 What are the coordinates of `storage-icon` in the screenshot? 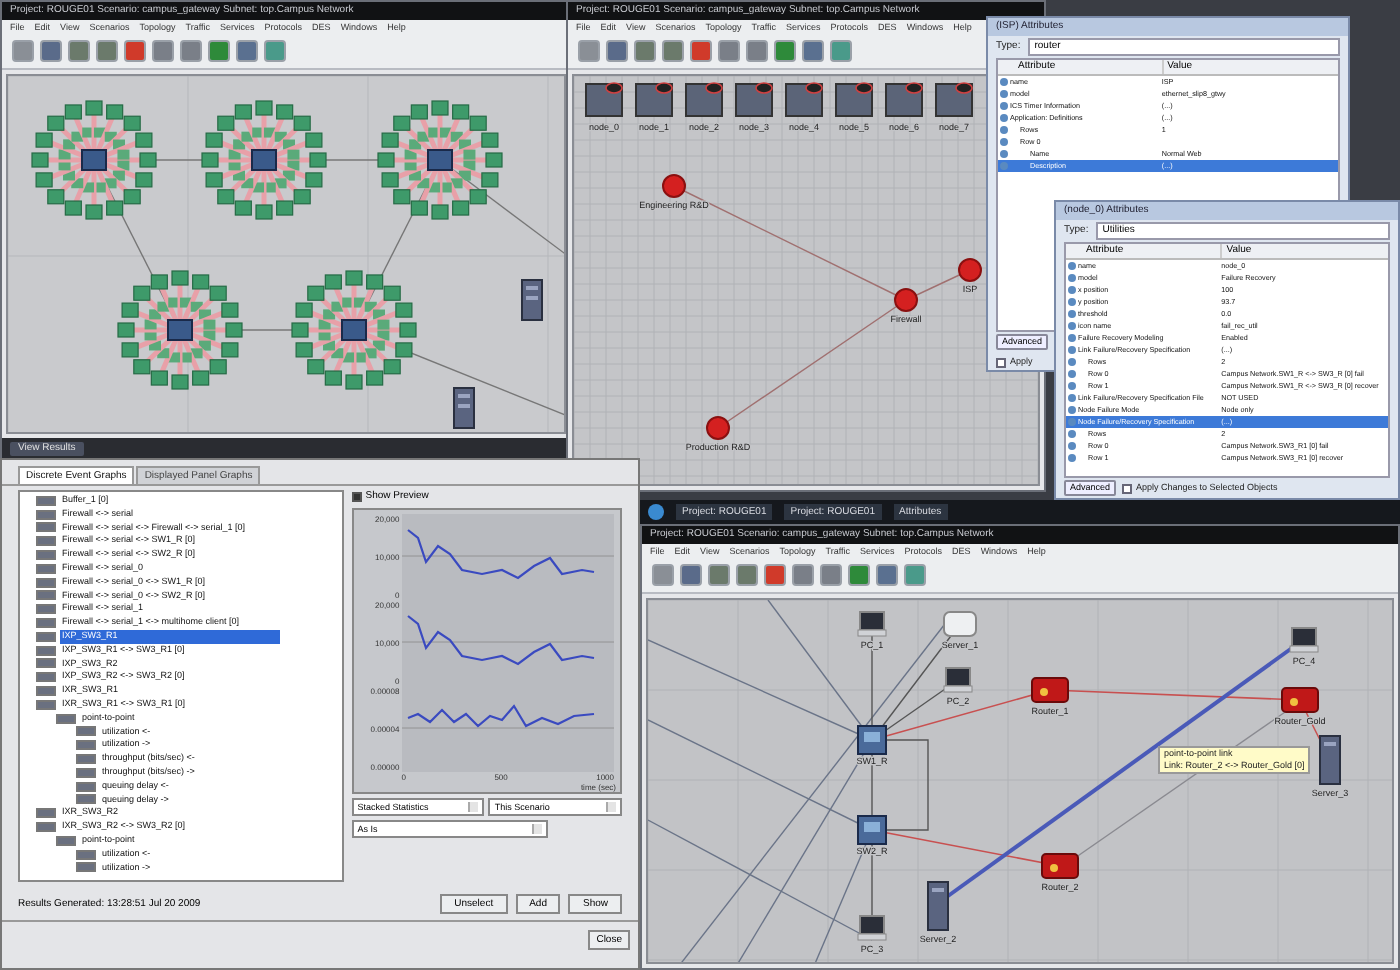 It's located at (960, 624).